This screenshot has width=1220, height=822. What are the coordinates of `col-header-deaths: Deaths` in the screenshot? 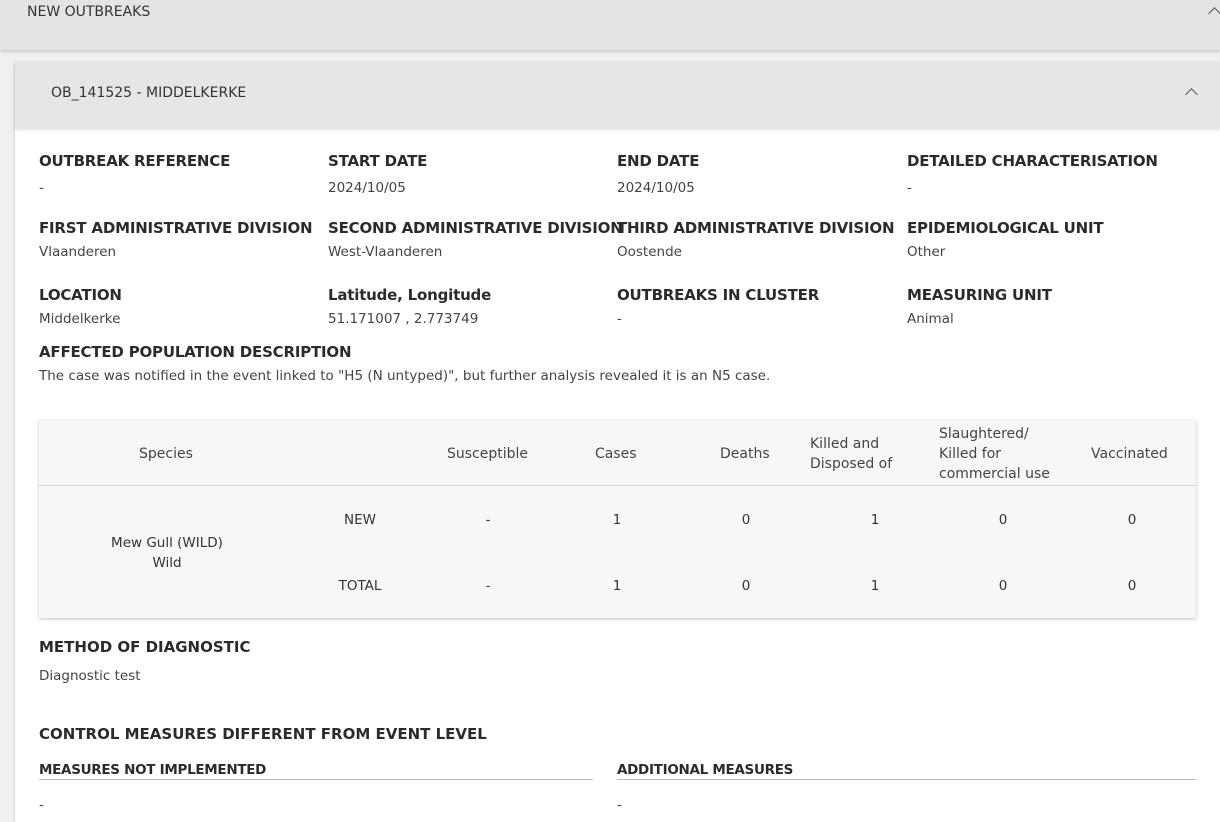 It's located at (745, 454).